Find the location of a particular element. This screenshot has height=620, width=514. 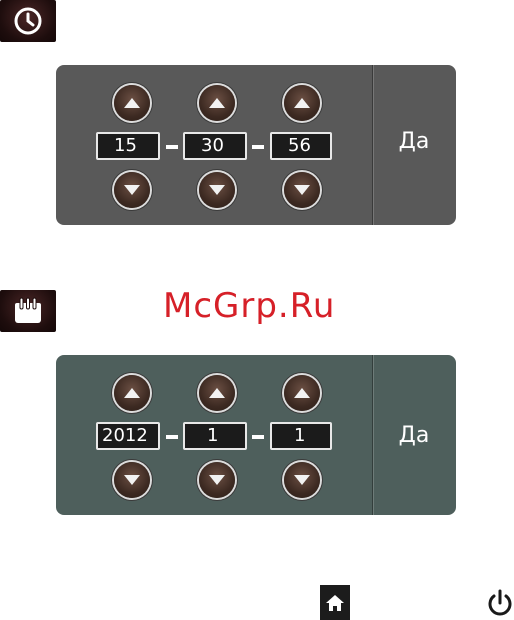

day-down-button is located at coordinates (302, 480).